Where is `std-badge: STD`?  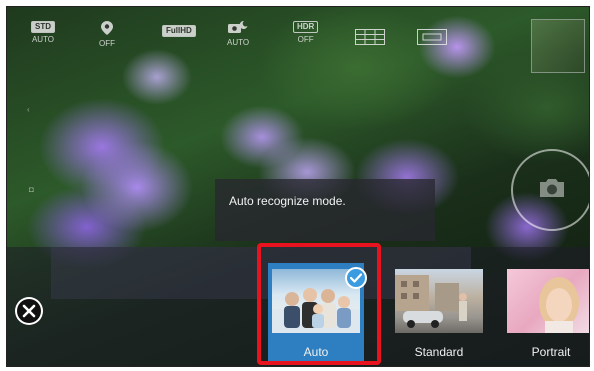 std-badge: STD is located at coordinates (43, 27).